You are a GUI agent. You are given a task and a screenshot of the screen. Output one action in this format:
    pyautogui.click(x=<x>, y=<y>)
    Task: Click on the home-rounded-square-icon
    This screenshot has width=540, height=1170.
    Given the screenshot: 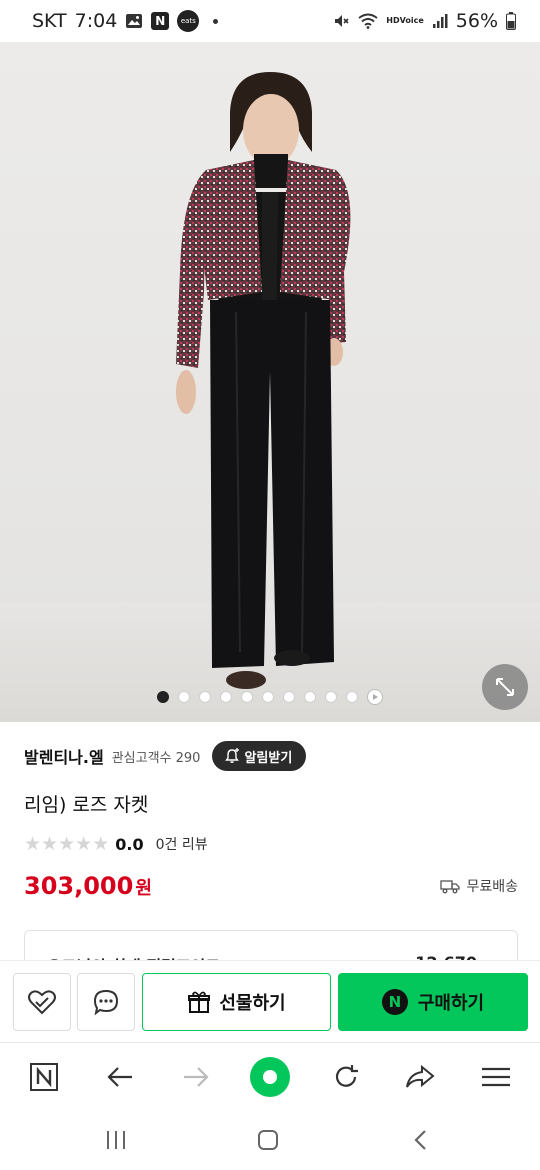 What is the action you would take?
    pyautogui.click(x=268, y=1140)
    